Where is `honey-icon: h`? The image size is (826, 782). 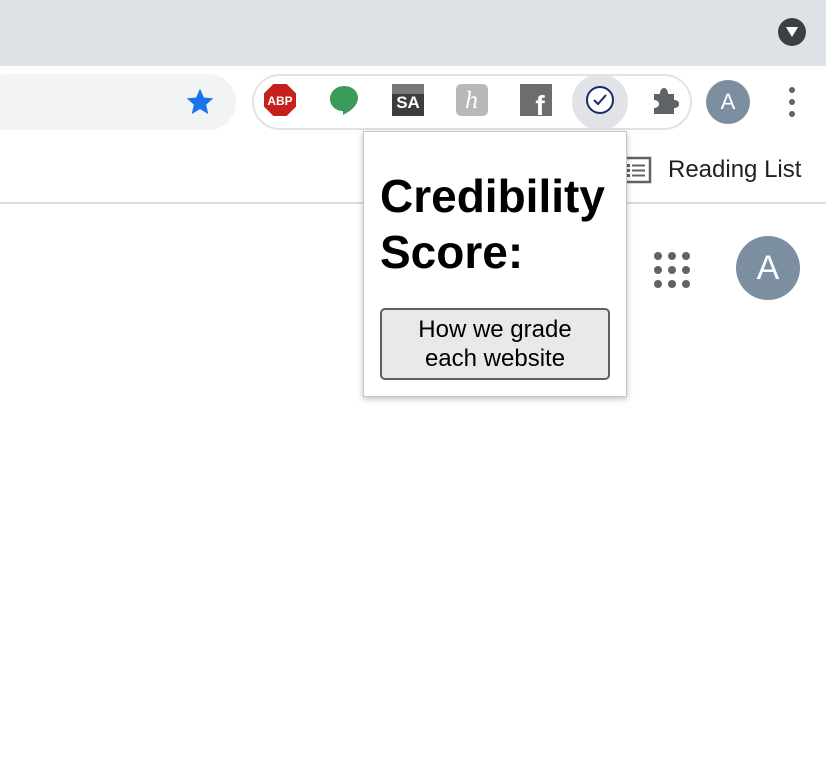
honey-icon: h is located at coordinates (472, 100).